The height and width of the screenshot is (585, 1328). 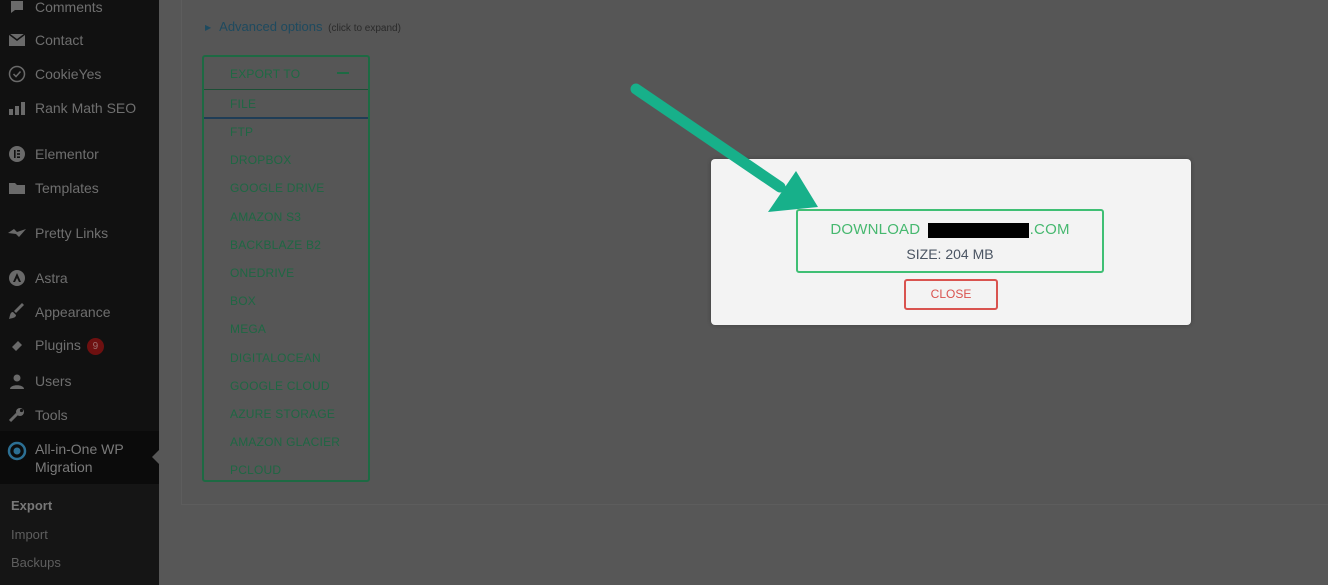 I want to click on annotation-arrow, so click(x=724, y=147).